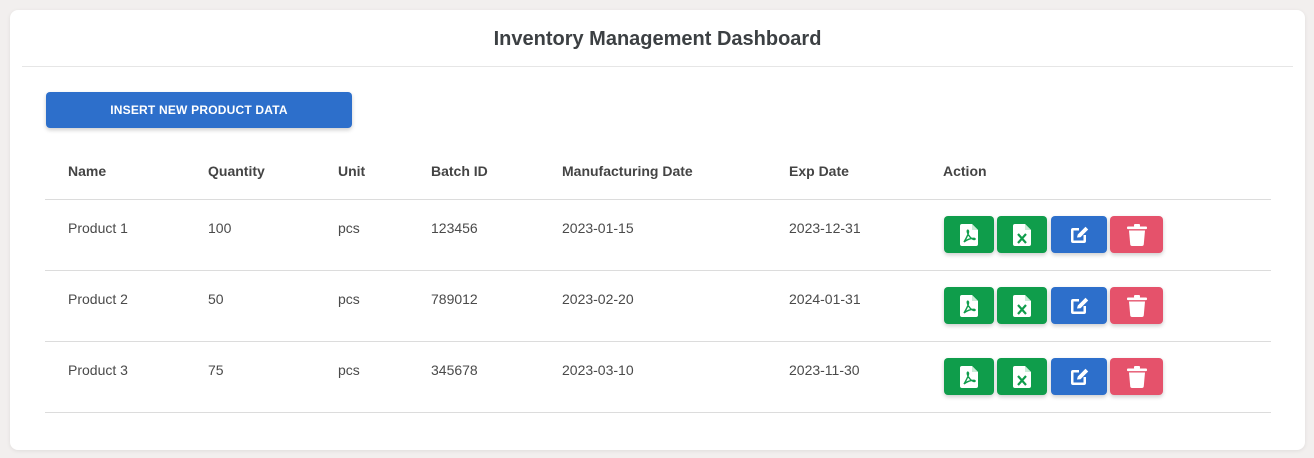 This screenshot has height=458, width=1314. Describe the element at coordinates (236, 171) in the screenshot. I see `column-header-quantity: Quantity` at that location.